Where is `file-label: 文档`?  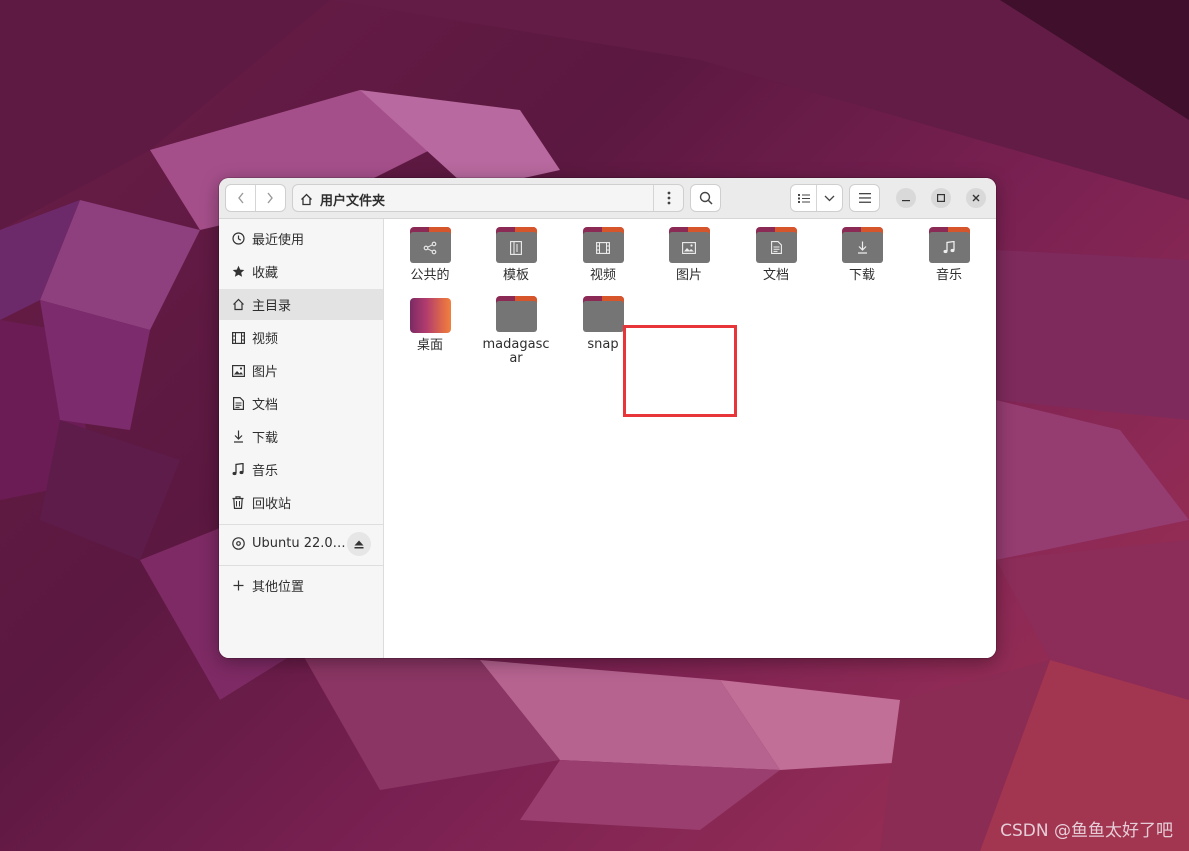 file-label: 文档 is located at coordinates (775, 275).